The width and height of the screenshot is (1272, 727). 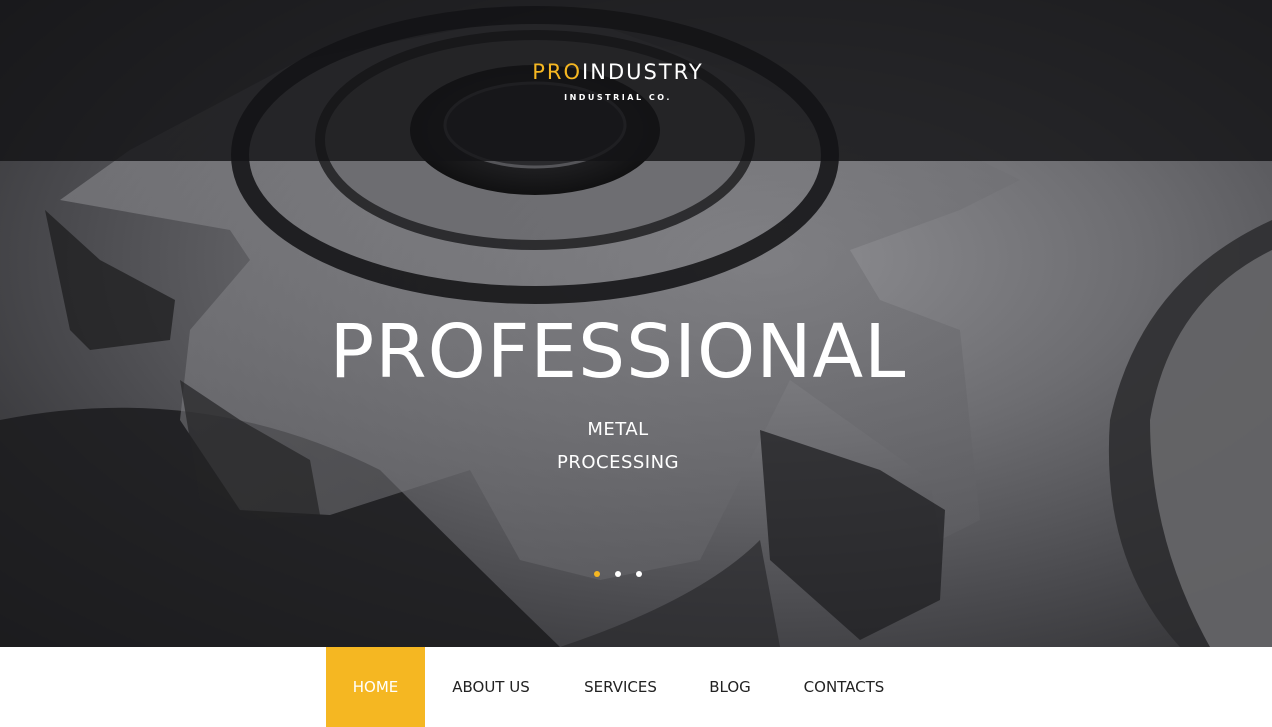 I want to click on site-logo: PROINDUSTRY, so click(x=618, y=72).